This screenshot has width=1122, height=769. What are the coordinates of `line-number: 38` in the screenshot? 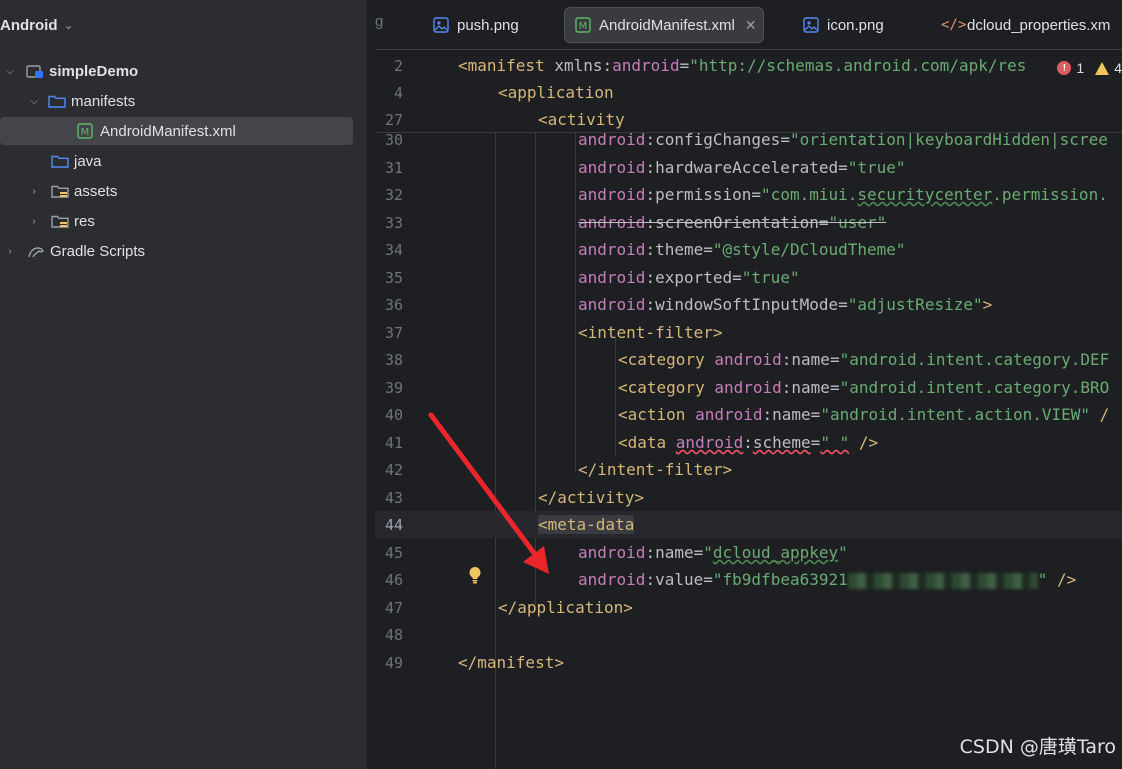 It's located at (393, 359).